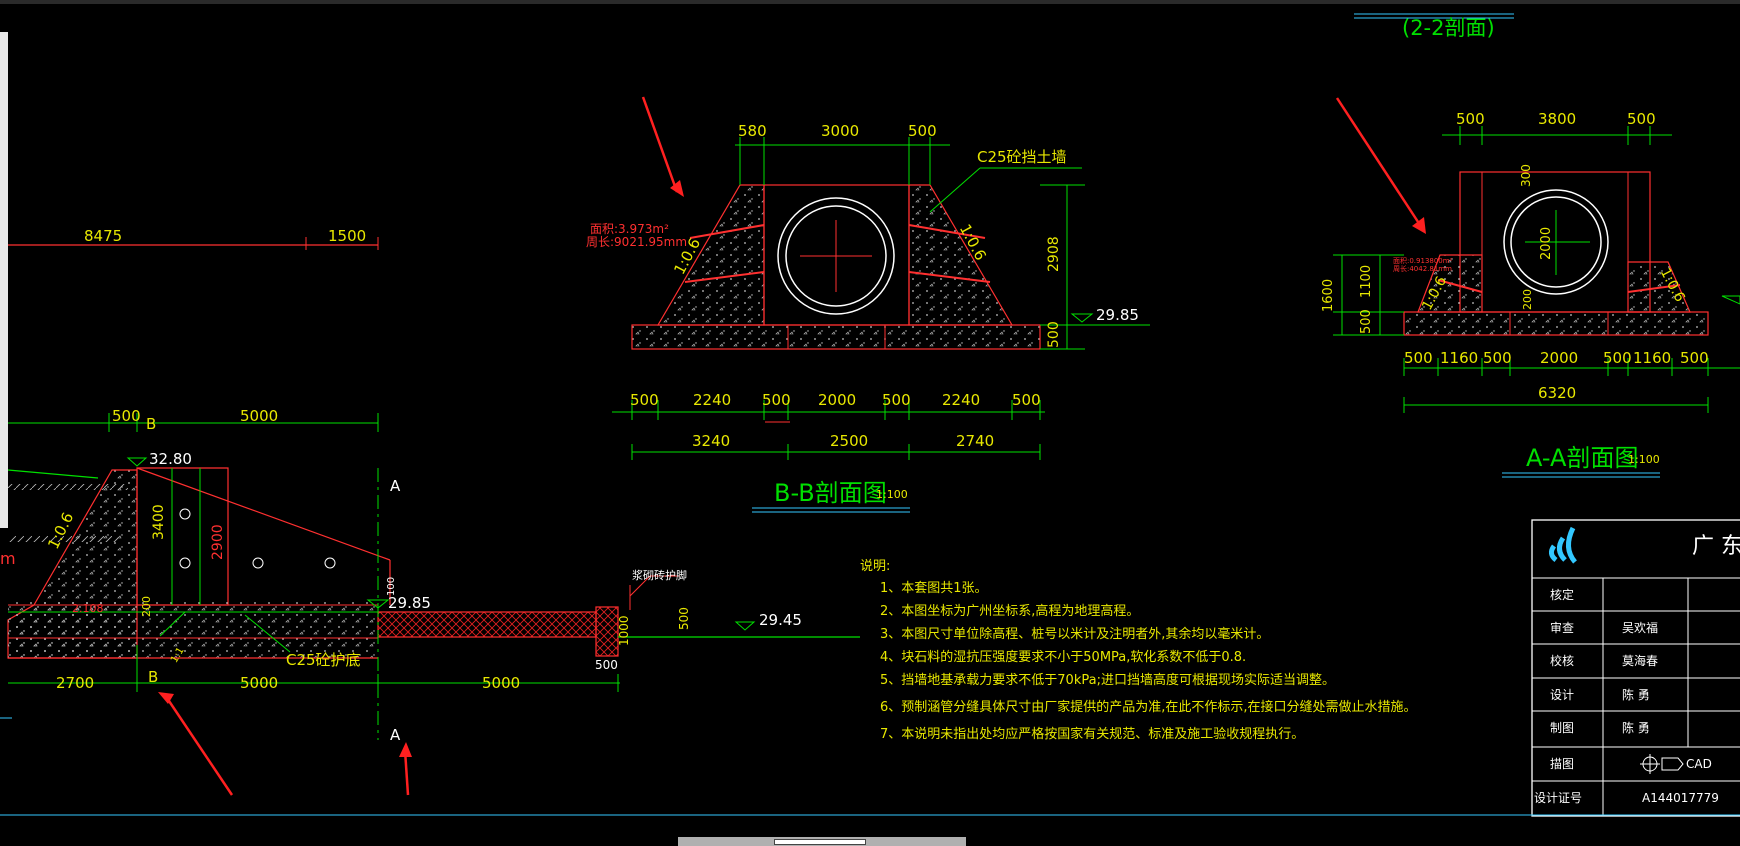 The height and width of the screenshot is (846, 1740). Describe the element at coordinates (975, 441) in the screenshot. I see `bb-dim-c3: 2740` at that location.